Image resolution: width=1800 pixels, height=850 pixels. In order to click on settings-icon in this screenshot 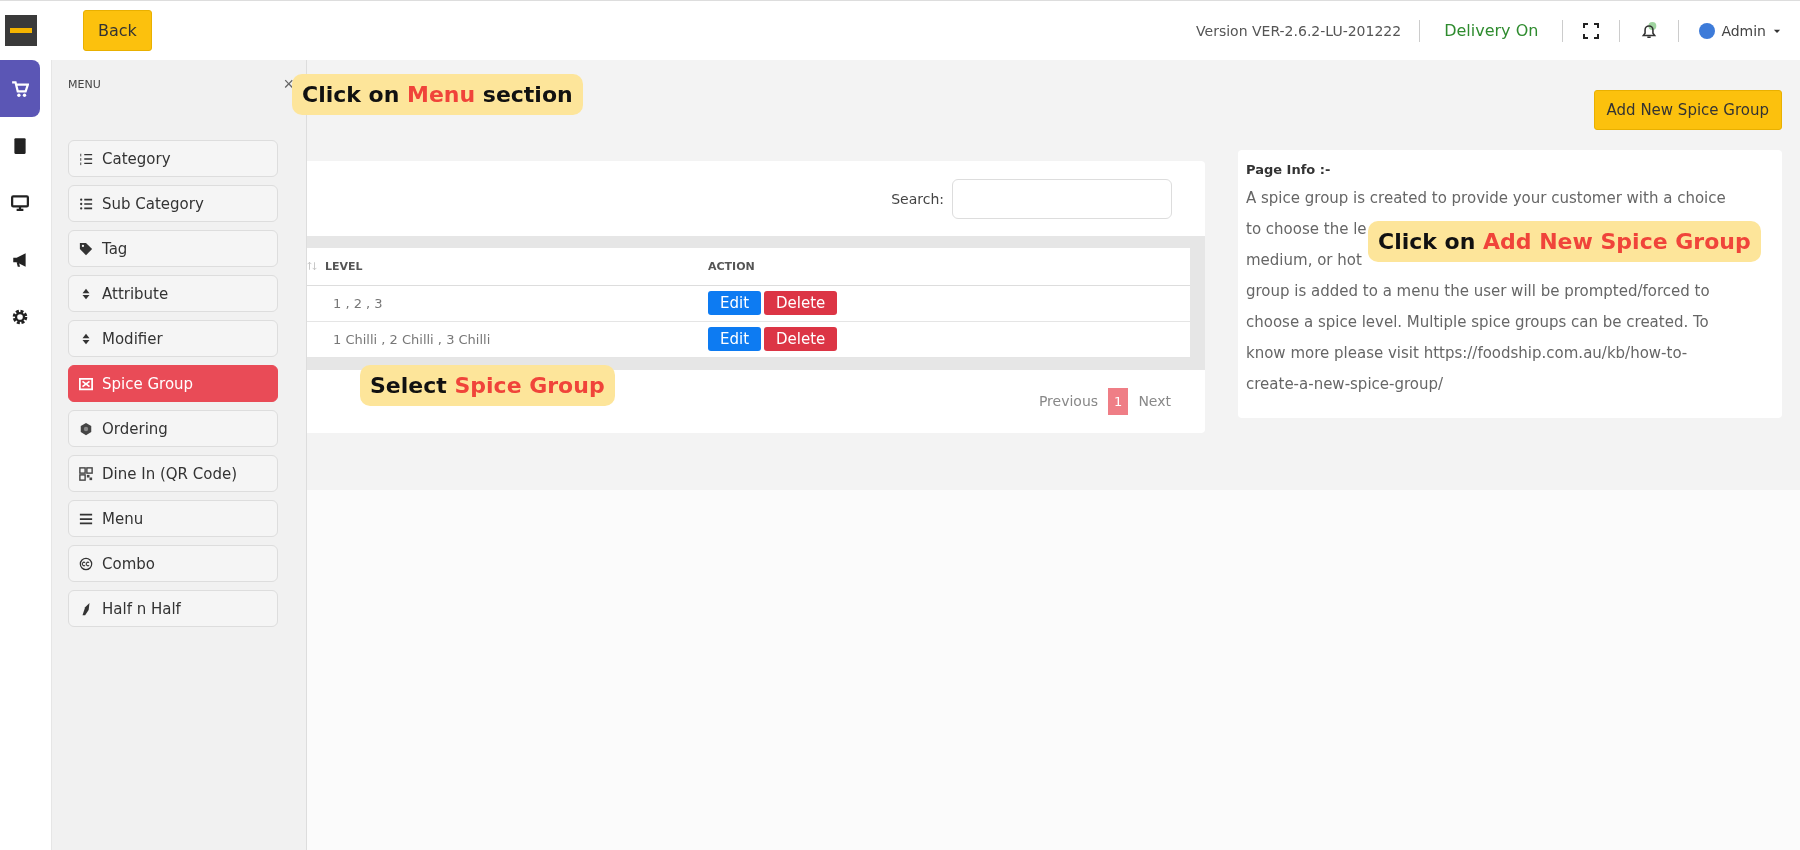, I will do `click(20, 316)`.